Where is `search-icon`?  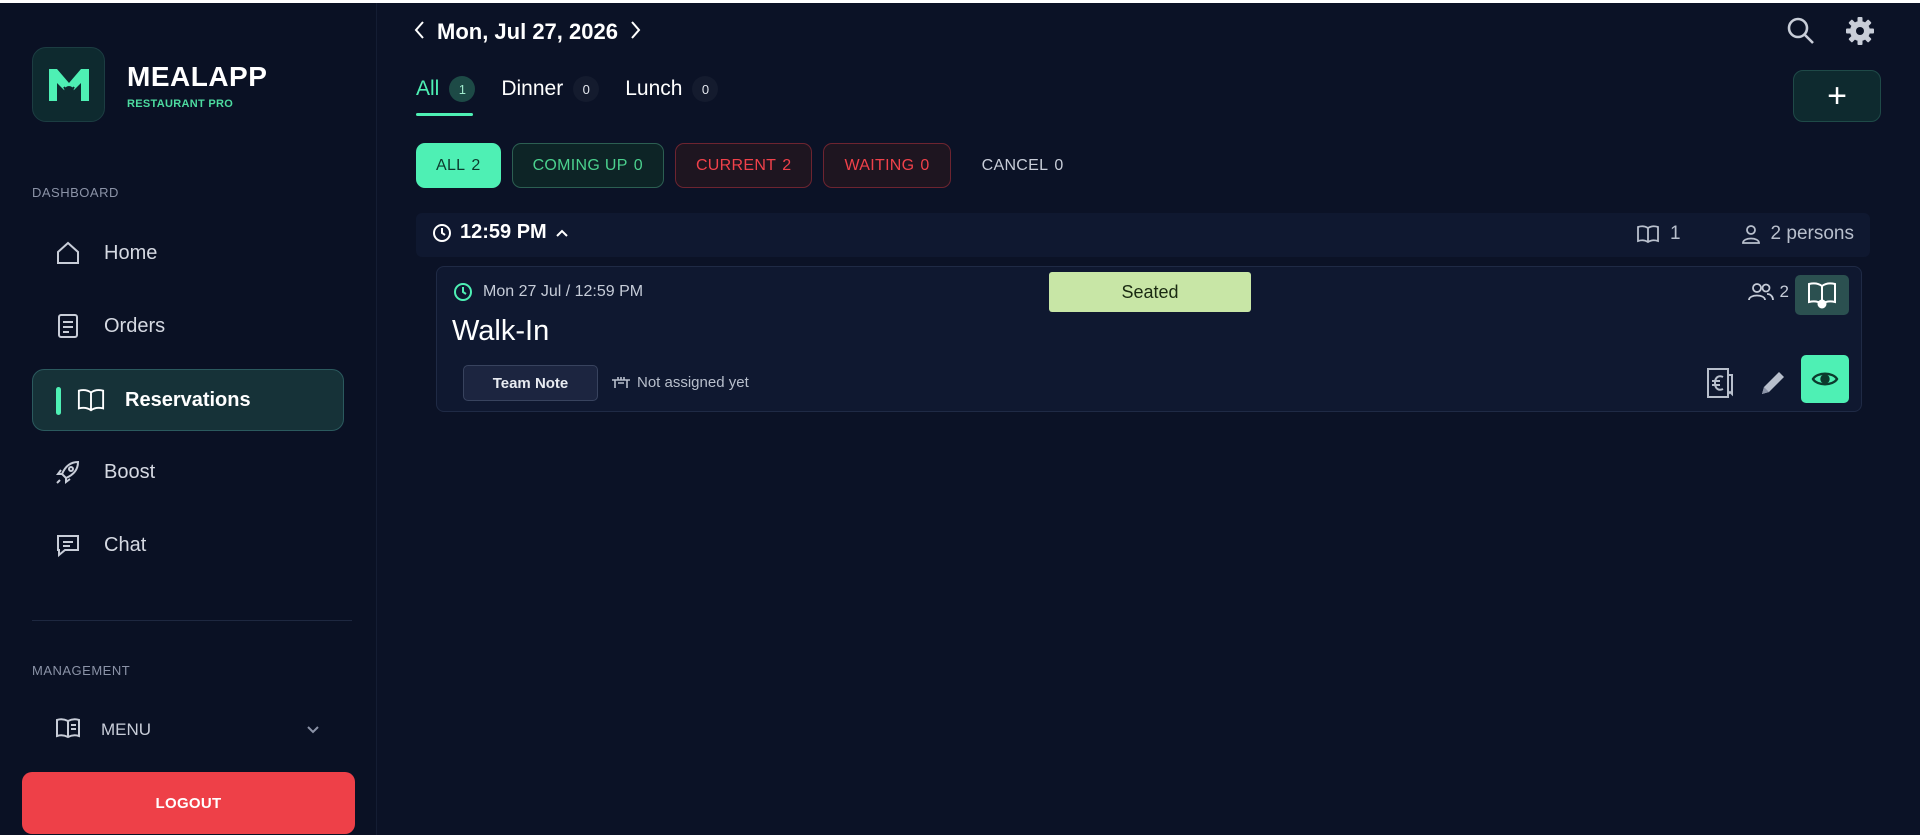
search-icon is located at coordinates (1800, 30).